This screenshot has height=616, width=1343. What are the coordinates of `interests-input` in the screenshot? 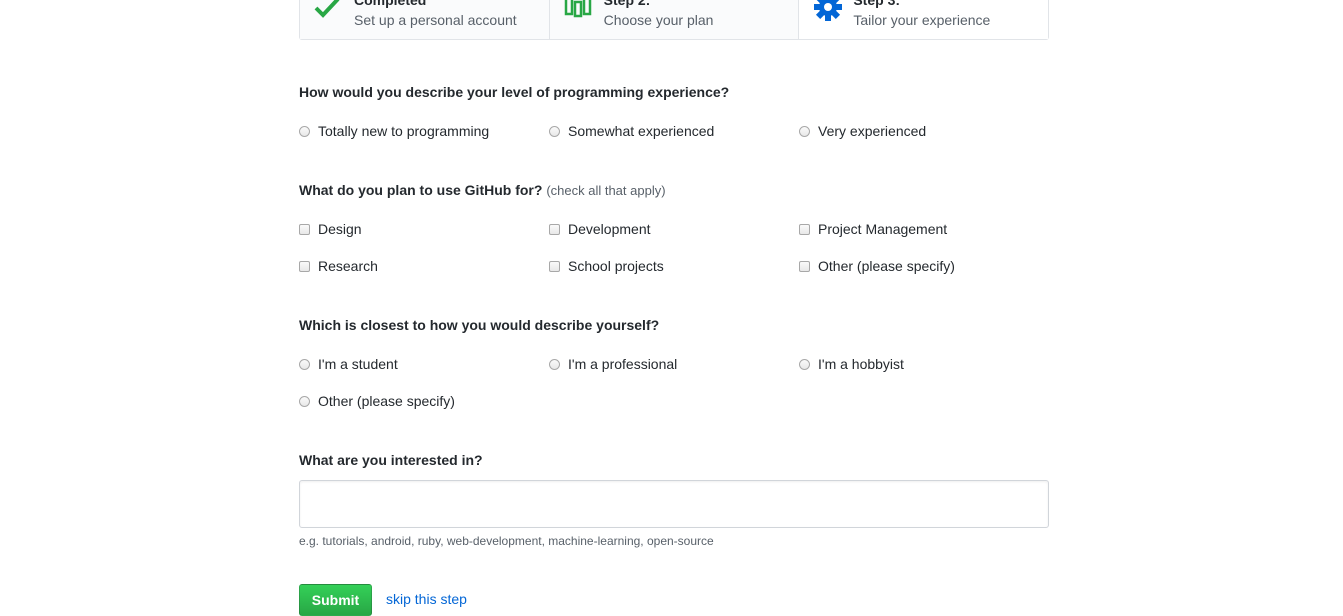 It's located at (674, 504).